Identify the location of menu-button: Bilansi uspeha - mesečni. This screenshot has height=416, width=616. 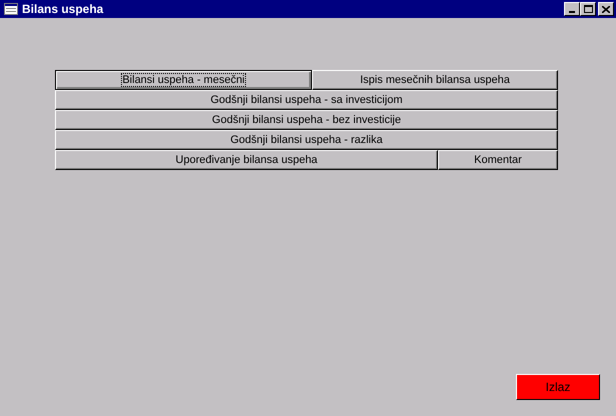
(183, 80).